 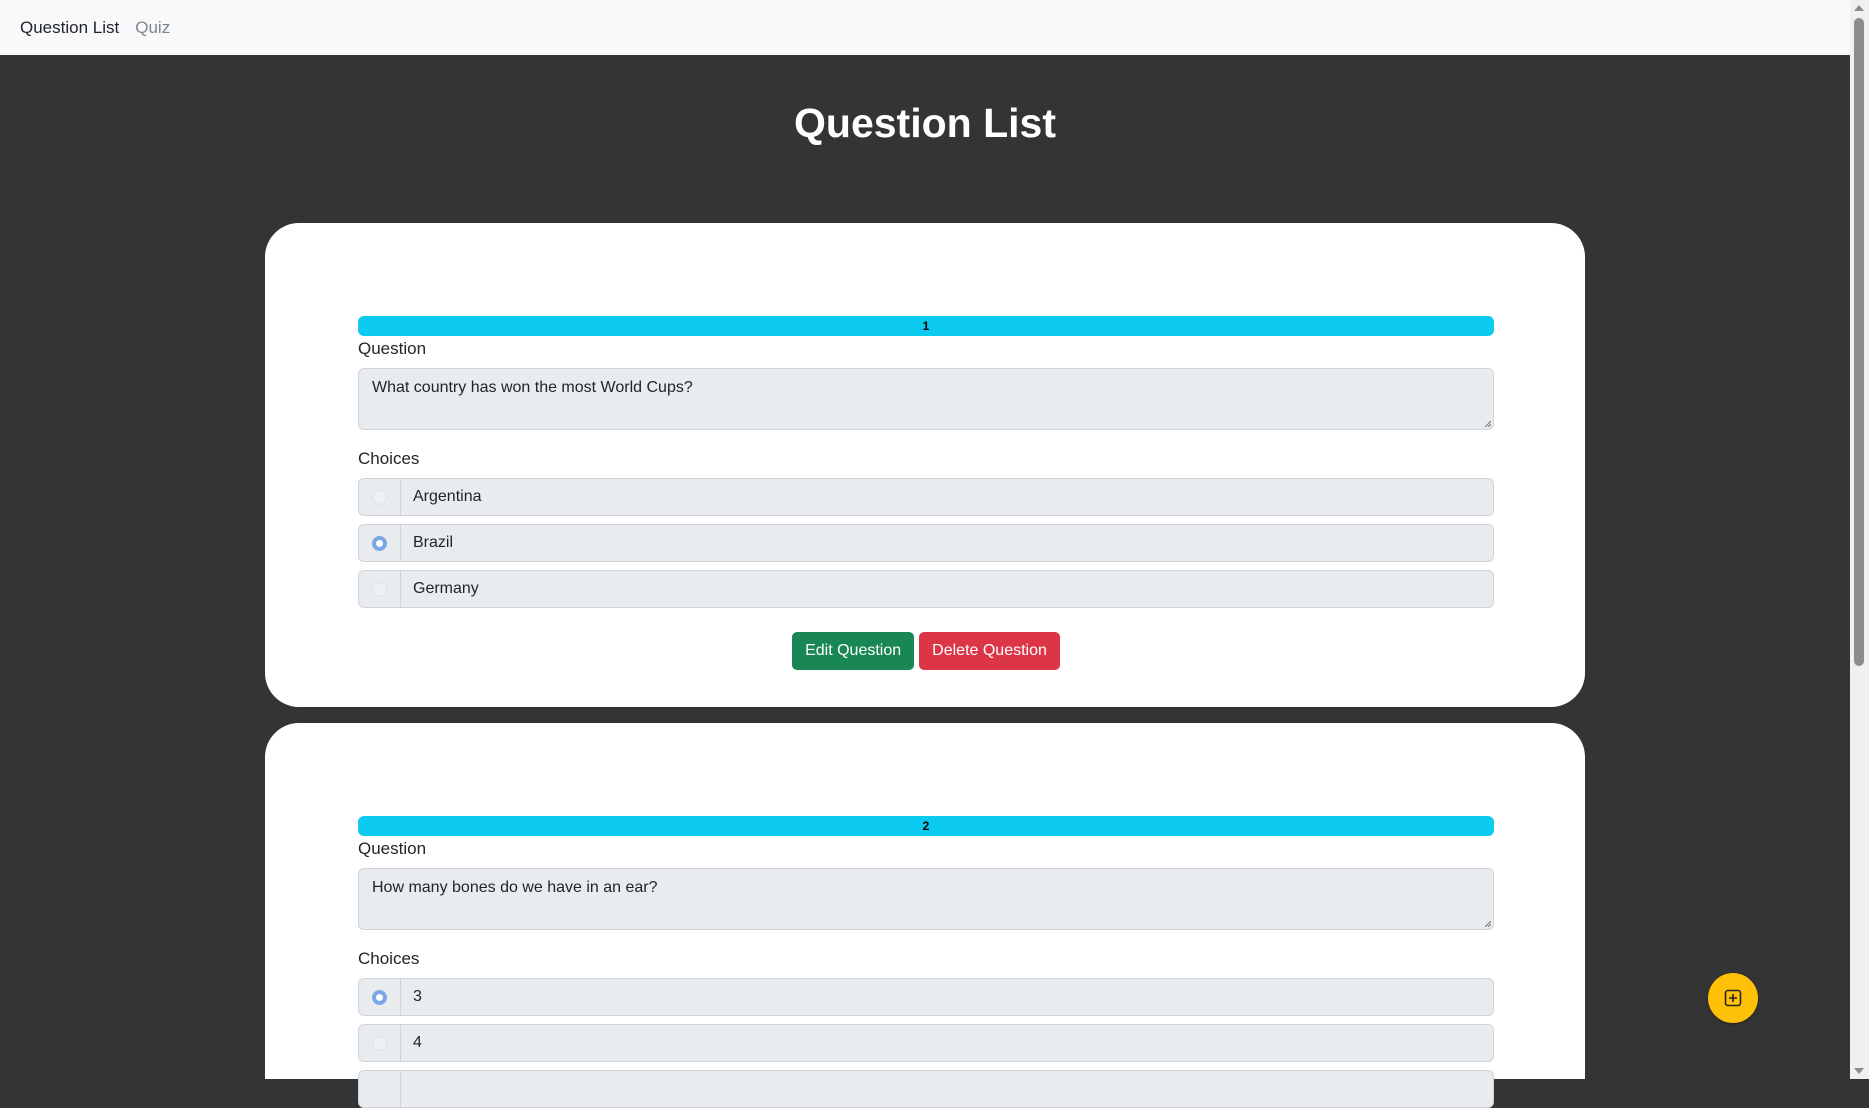 What do you see at coordinates (433, 542) in the screenshot?
I see `choice-text: Brazil` at bounding box center [433, 542].